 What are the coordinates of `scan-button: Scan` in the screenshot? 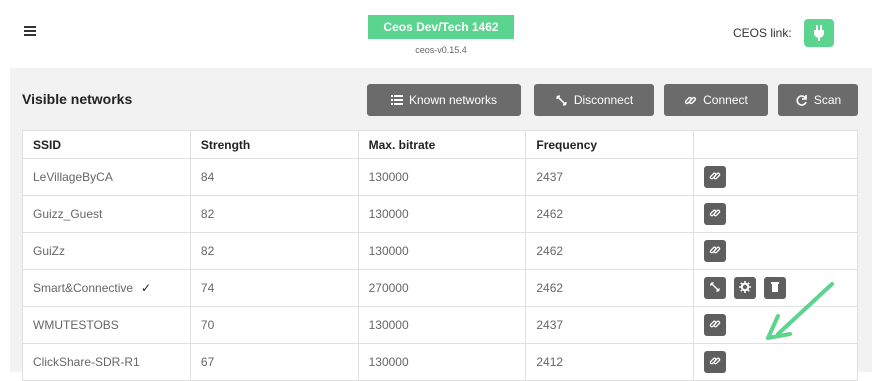 It's located at (818, 100).